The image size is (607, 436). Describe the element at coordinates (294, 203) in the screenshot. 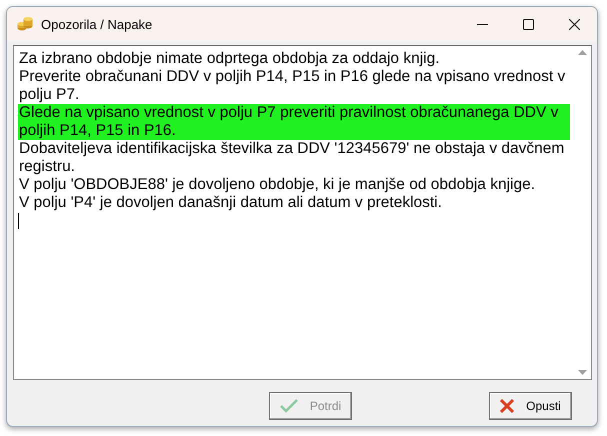

I see `message-line: V polju 'P4' je dovoljen današnji datum ali datum v preteklosti.` at that location.